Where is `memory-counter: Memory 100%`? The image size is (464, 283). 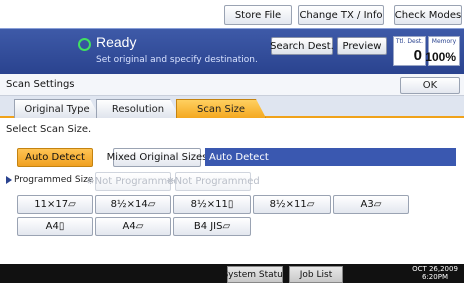
memory-counter: Memory 100% is located at coordinates (442, 51).